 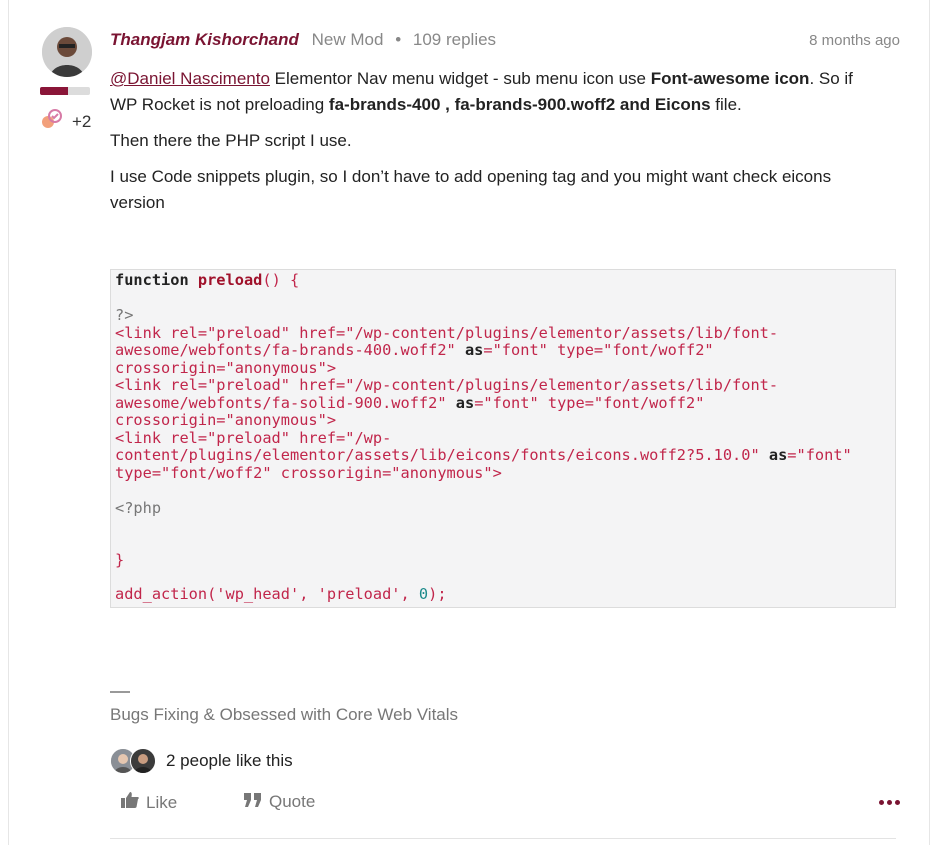 I want to click on post-timestamp: 8 months ago, so click(x=854, y=40).